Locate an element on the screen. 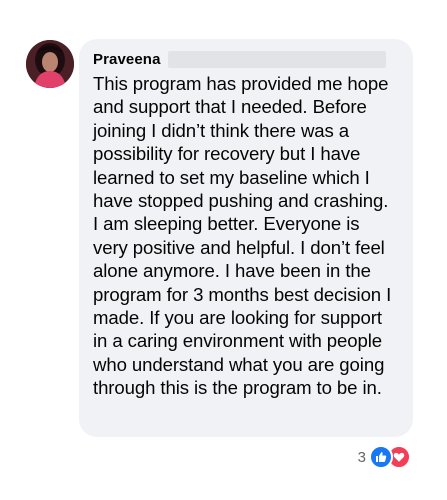 Image resolution: width=447 pixels, height=500 pixels. redacted-name-bar is located at coordinates (276, 59).